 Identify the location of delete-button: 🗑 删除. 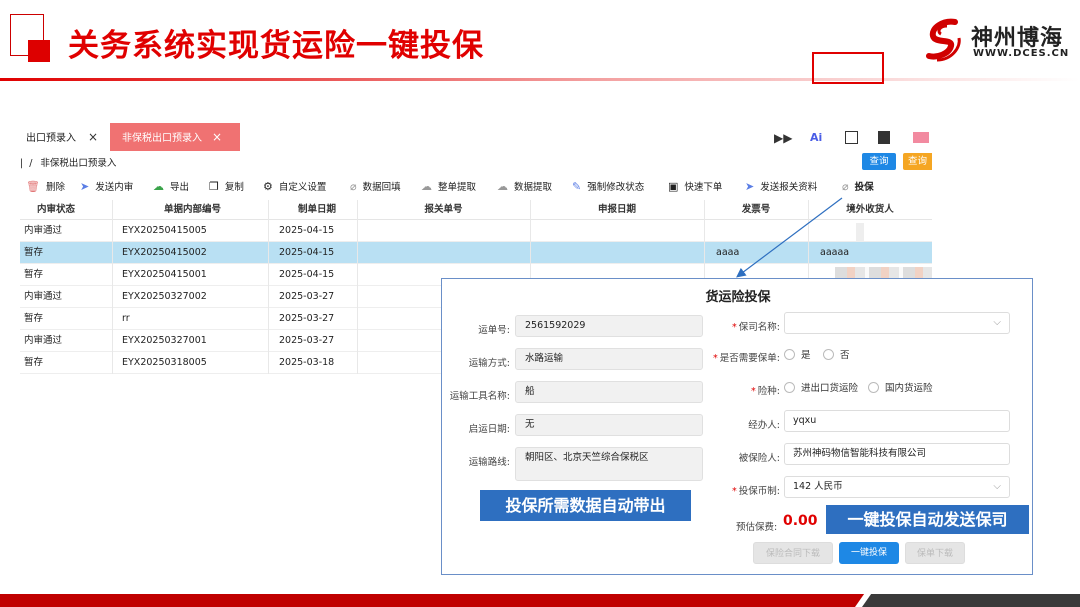
(45, 187).